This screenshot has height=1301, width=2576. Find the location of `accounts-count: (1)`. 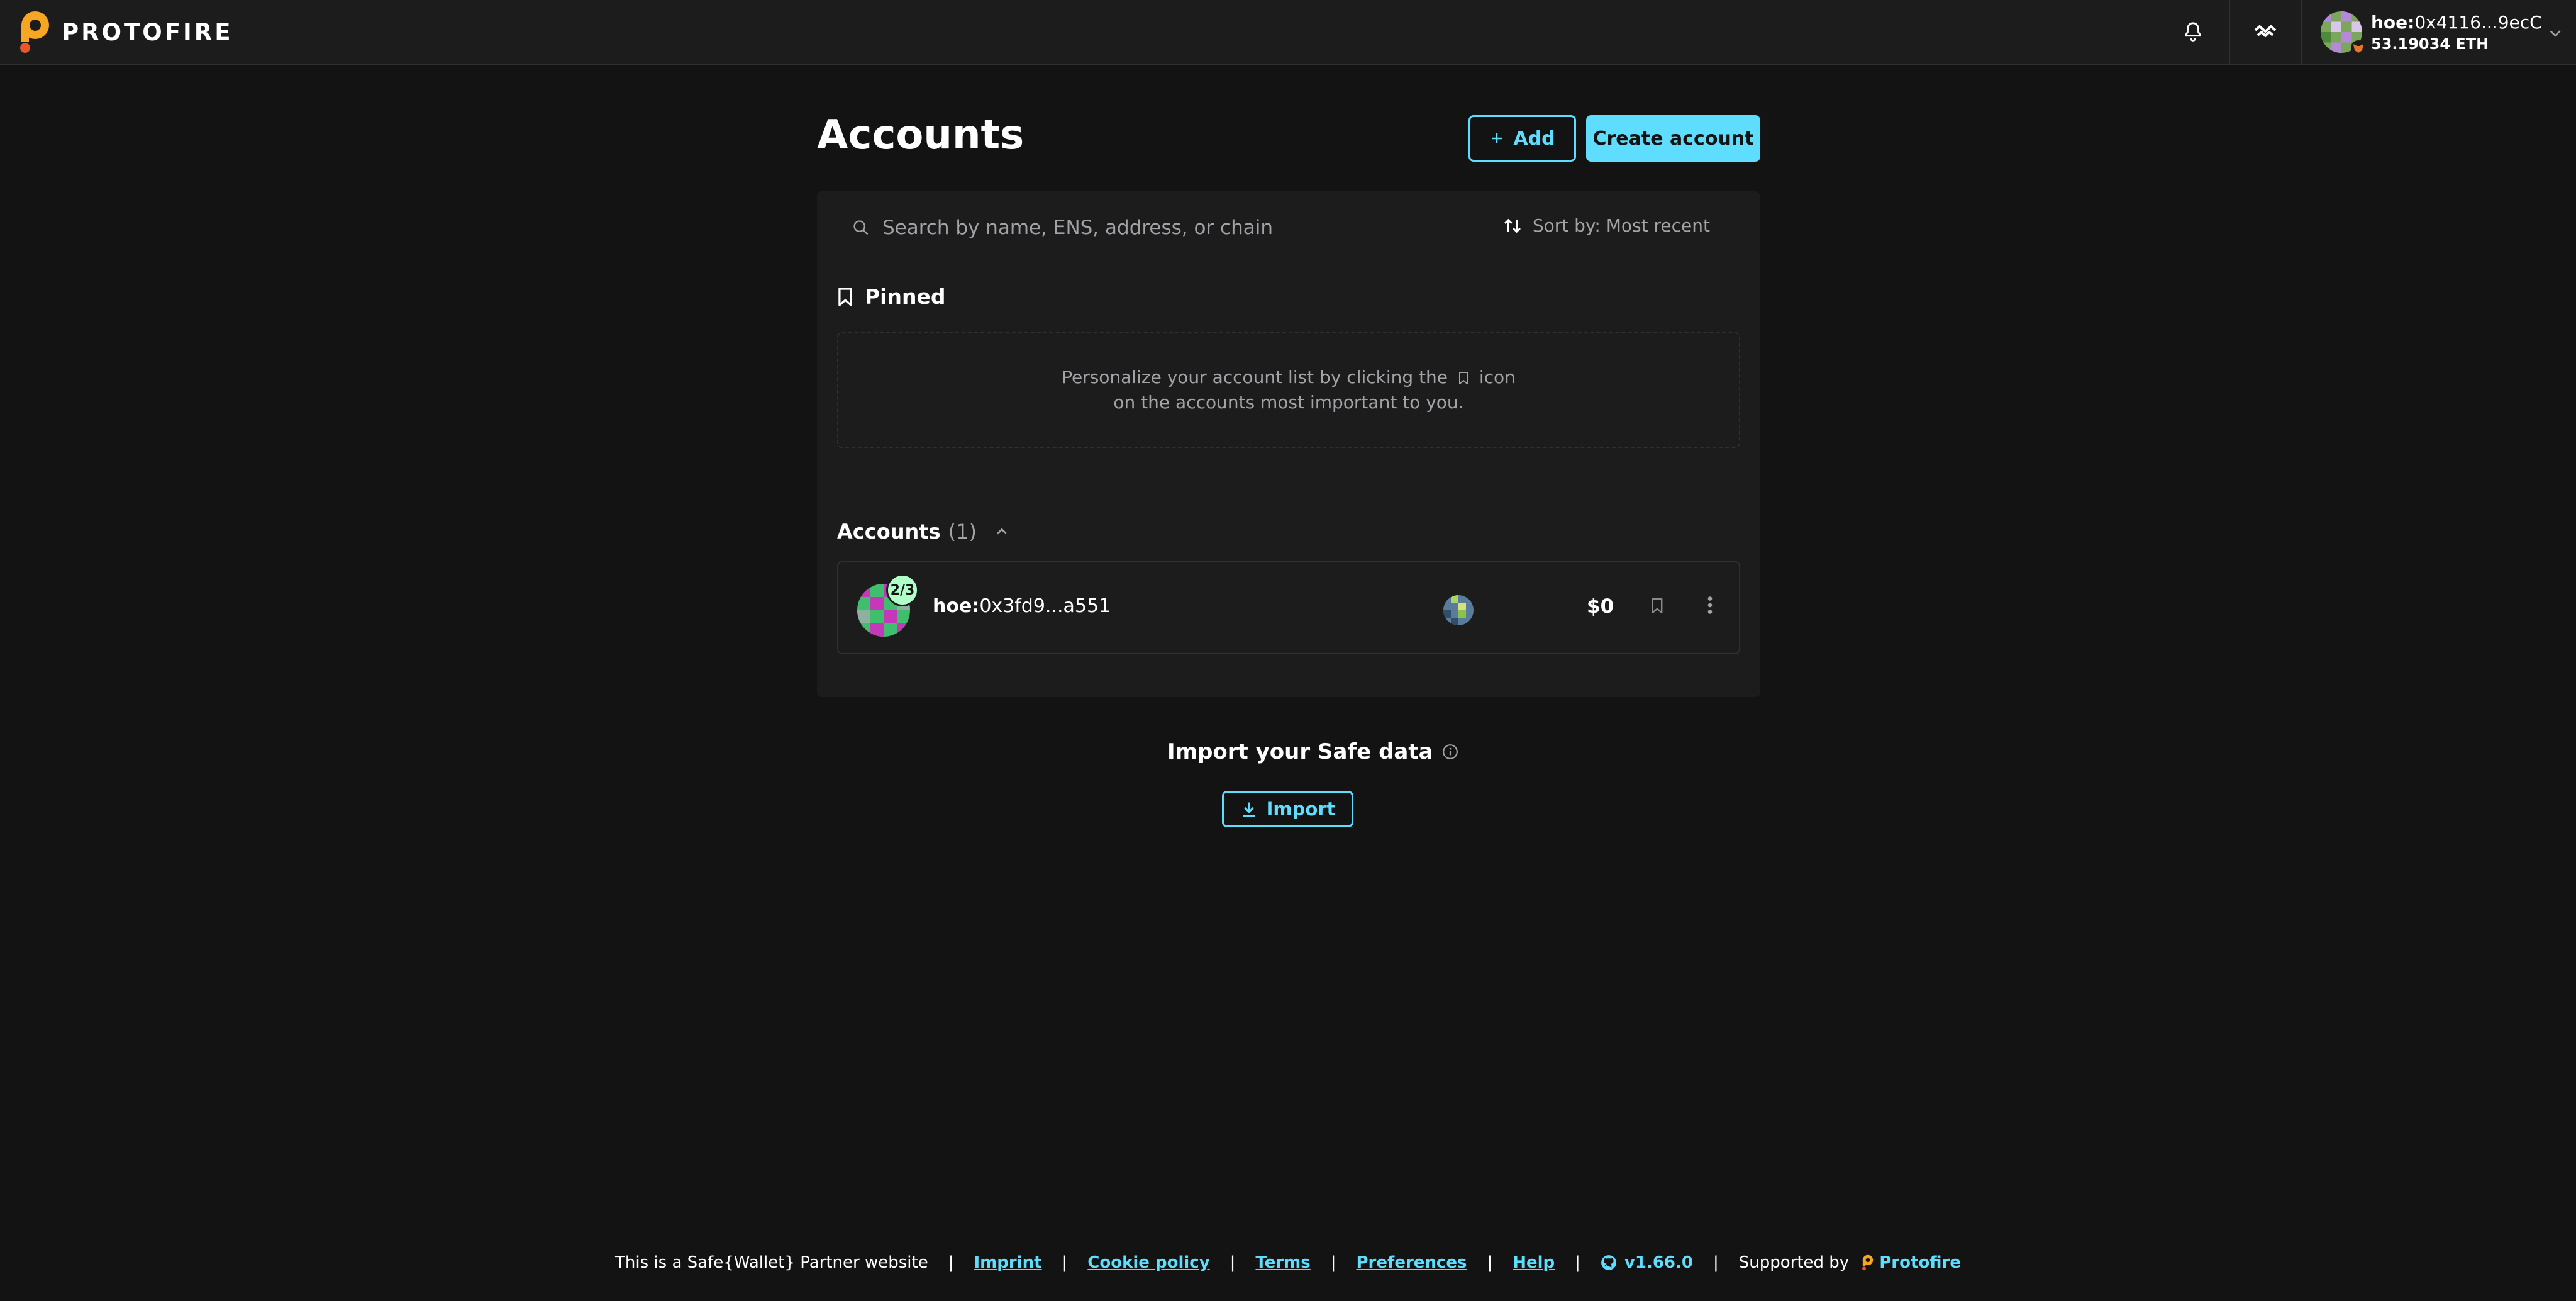

accounts-count: (1) is located at coordinates (962, 532).